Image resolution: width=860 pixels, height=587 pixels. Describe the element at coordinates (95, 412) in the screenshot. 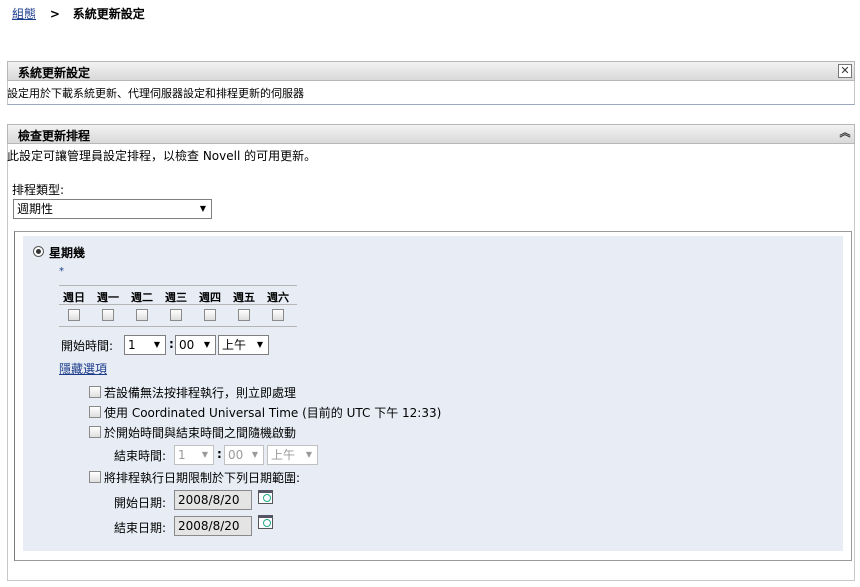

I see `use-utc-checkbox` at that location.